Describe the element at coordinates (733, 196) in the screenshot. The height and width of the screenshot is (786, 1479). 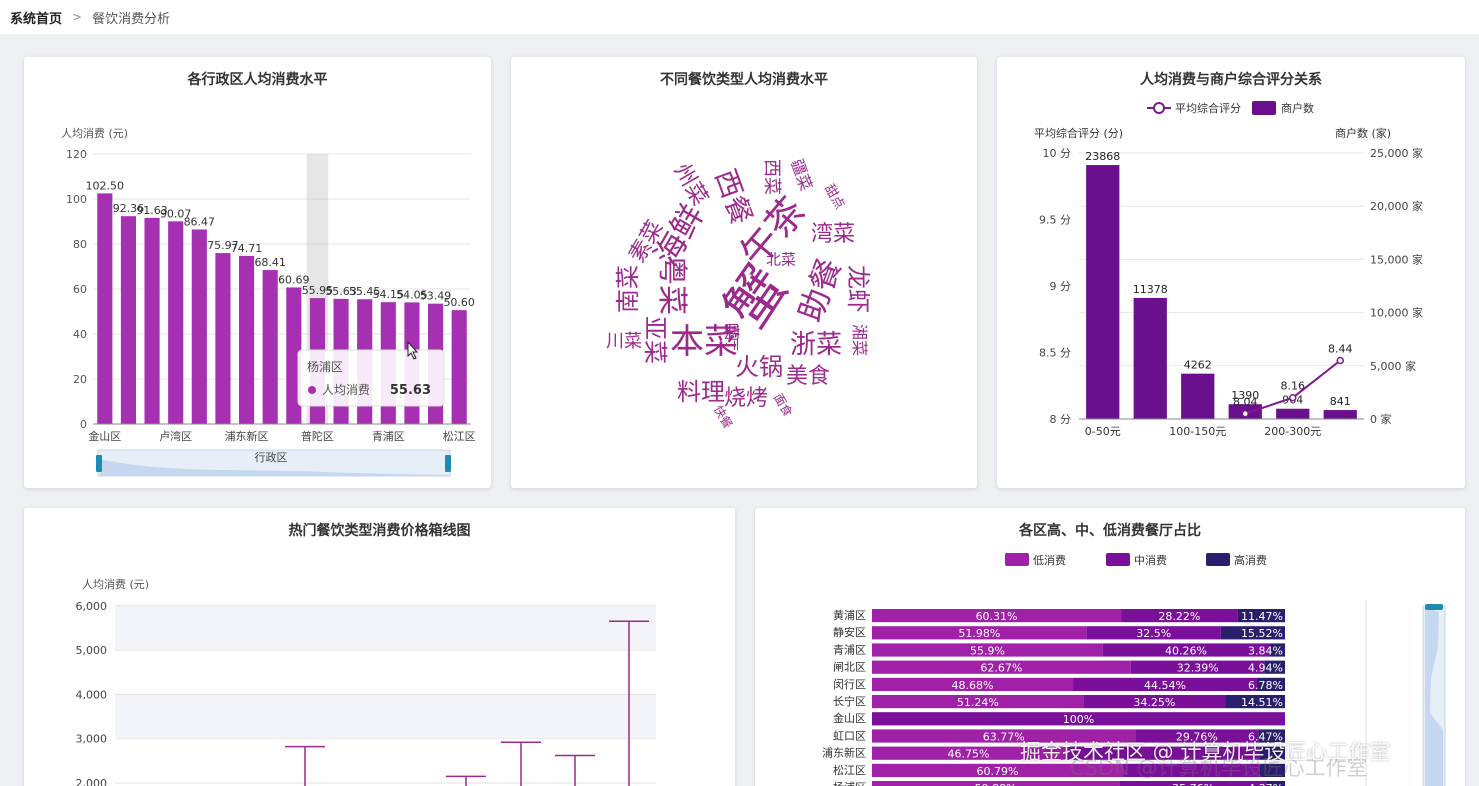
I see `word-cloud-term: 西餐` at that location.